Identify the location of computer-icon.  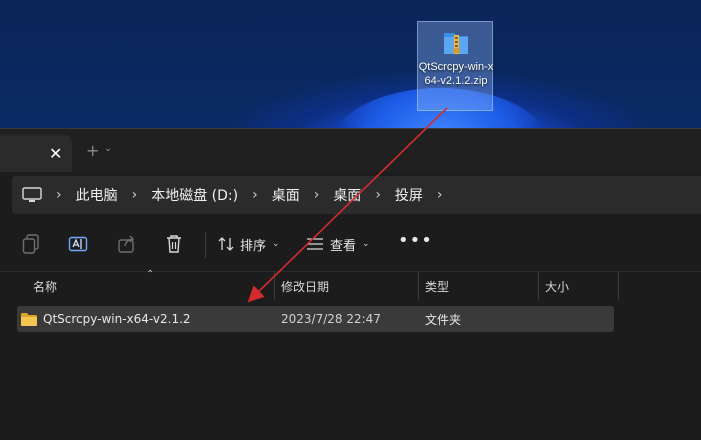
(32, 195).